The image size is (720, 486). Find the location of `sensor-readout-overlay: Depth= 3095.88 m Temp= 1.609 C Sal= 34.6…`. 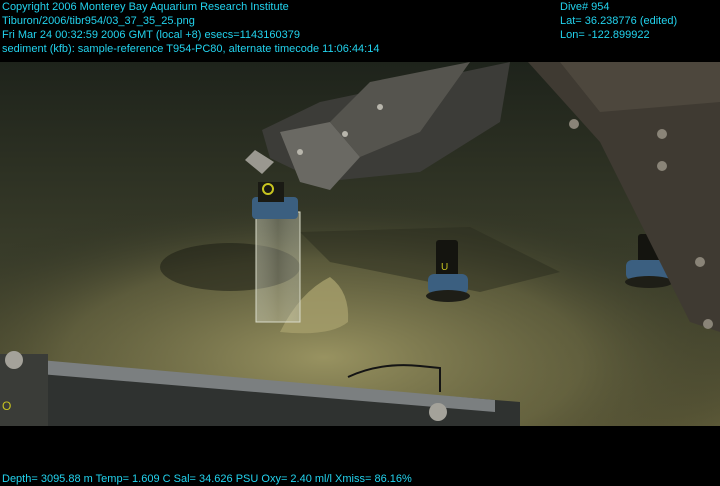

sensor-readout-overlay: Depth= 3095.88 m Temp= 1.609 C Sal= 34.6… is located at coordinates (207, 479).